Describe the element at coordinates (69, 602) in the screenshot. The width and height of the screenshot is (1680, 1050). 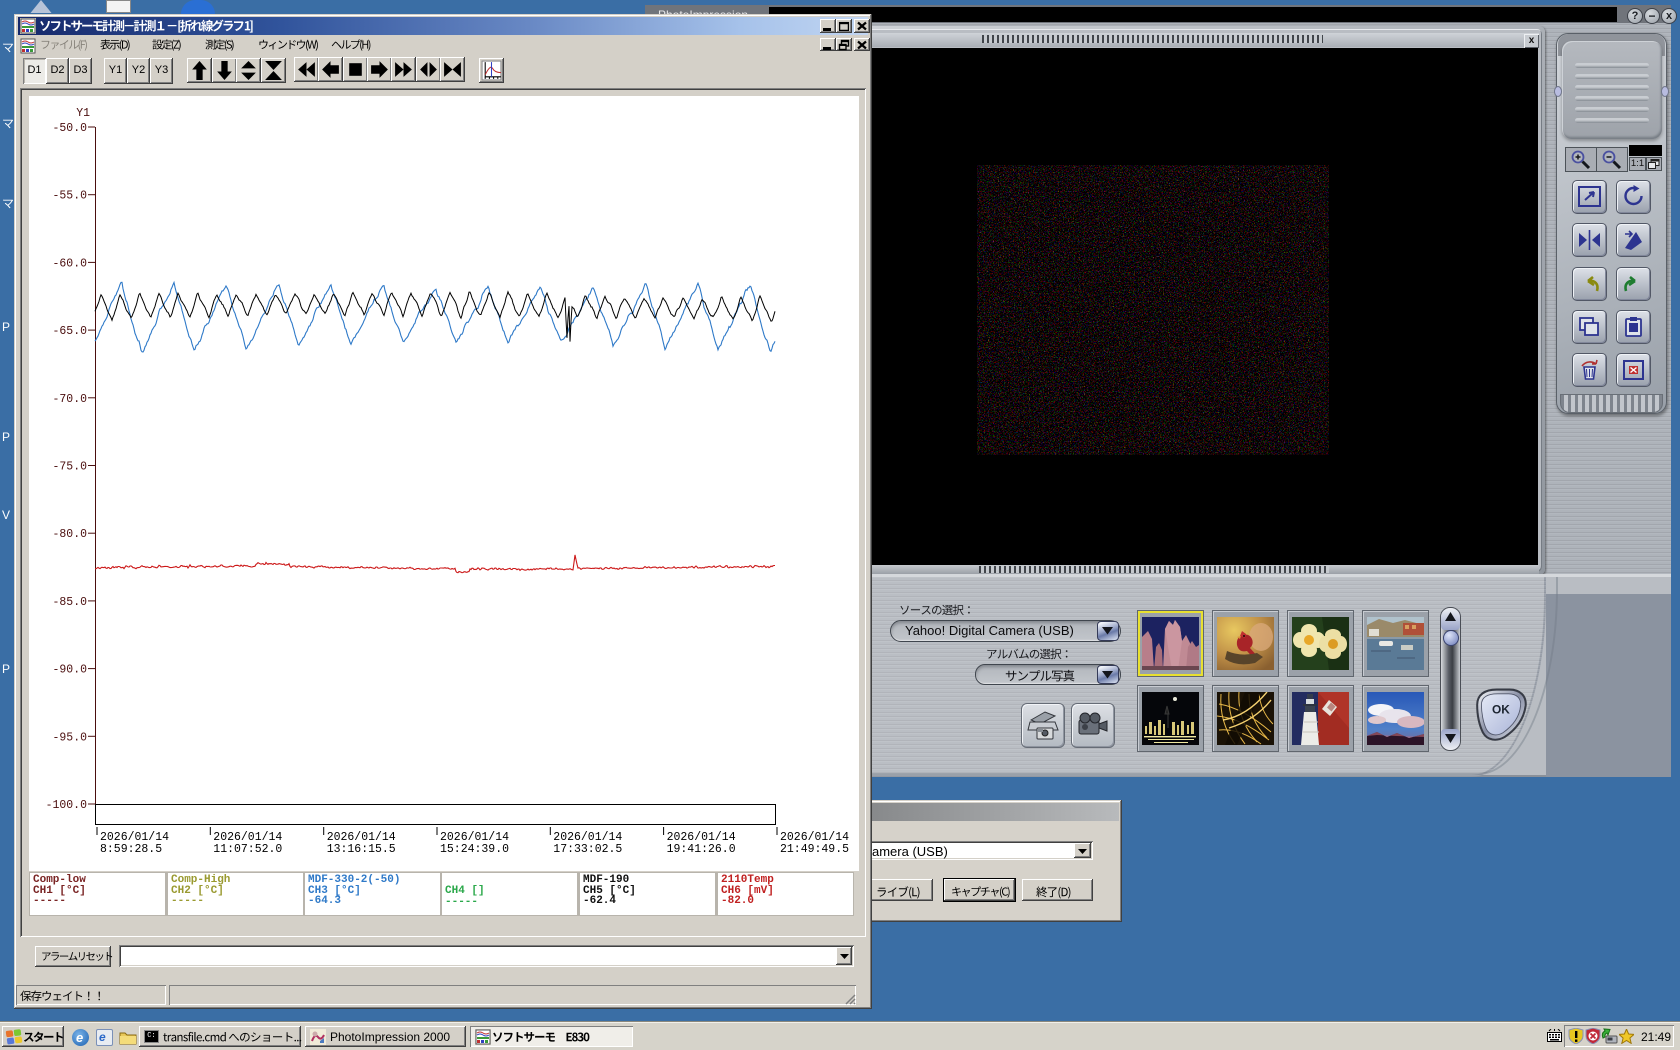
I see `svg-text: -85.0` at that location.